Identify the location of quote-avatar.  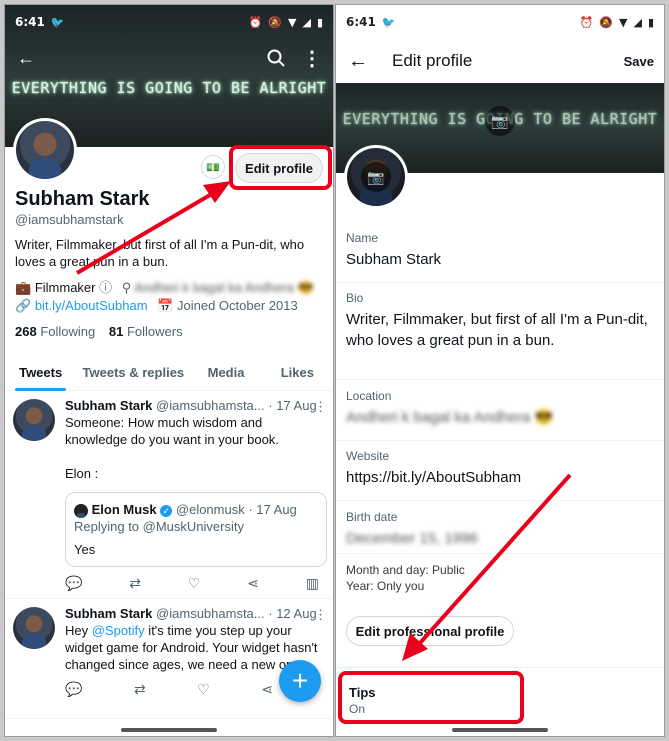
(81, 510).